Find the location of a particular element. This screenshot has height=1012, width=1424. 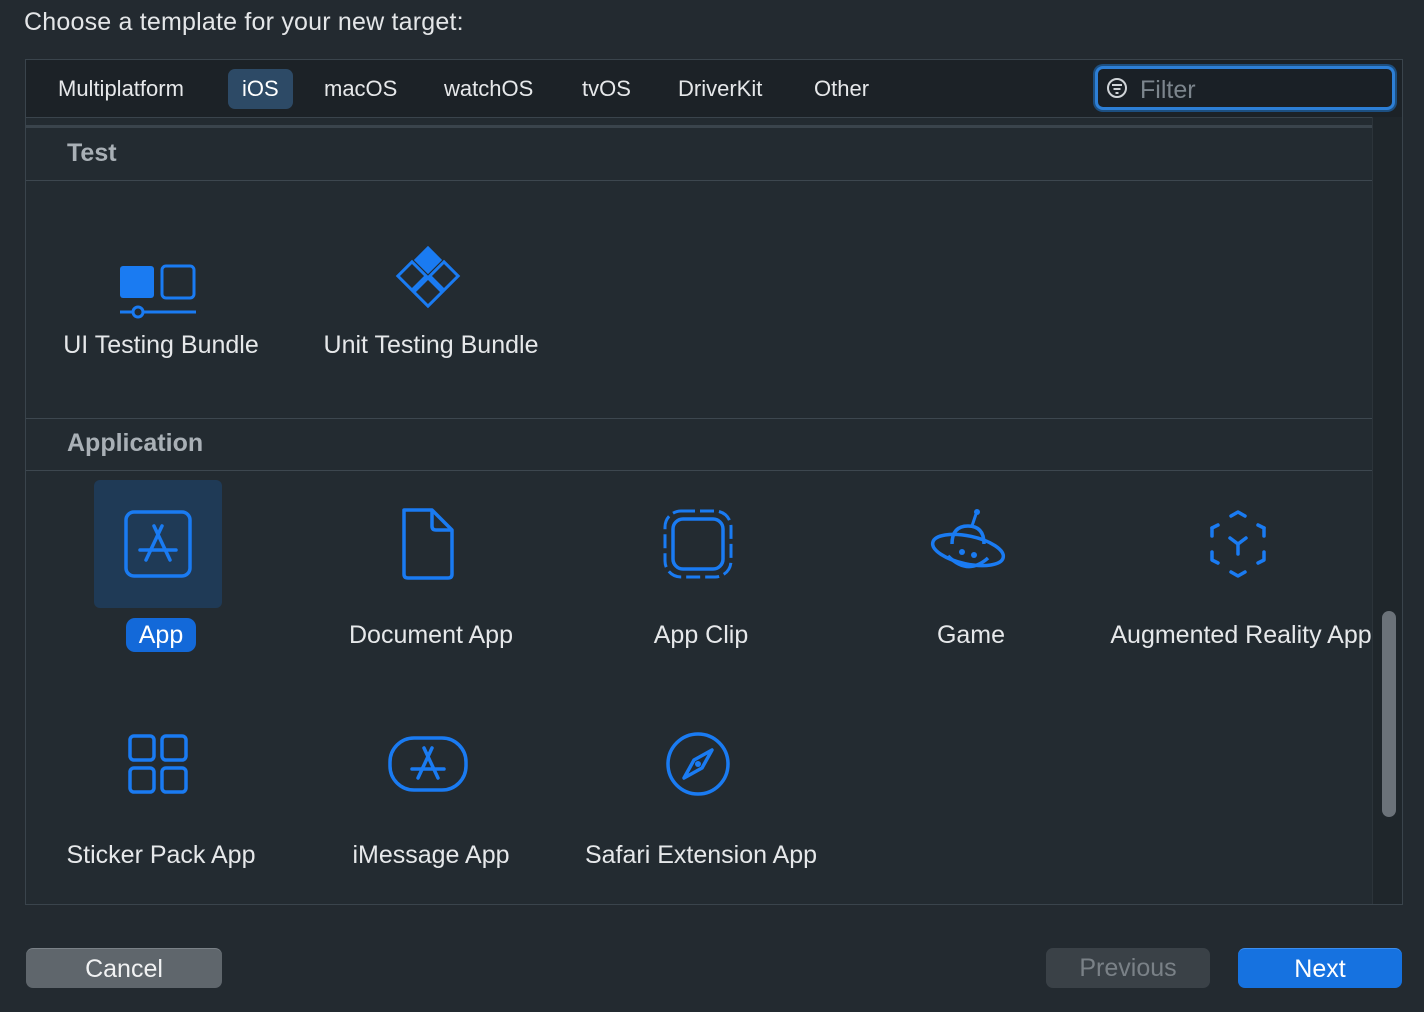

template-document-app: Document App is located at coordinates (431, 580).